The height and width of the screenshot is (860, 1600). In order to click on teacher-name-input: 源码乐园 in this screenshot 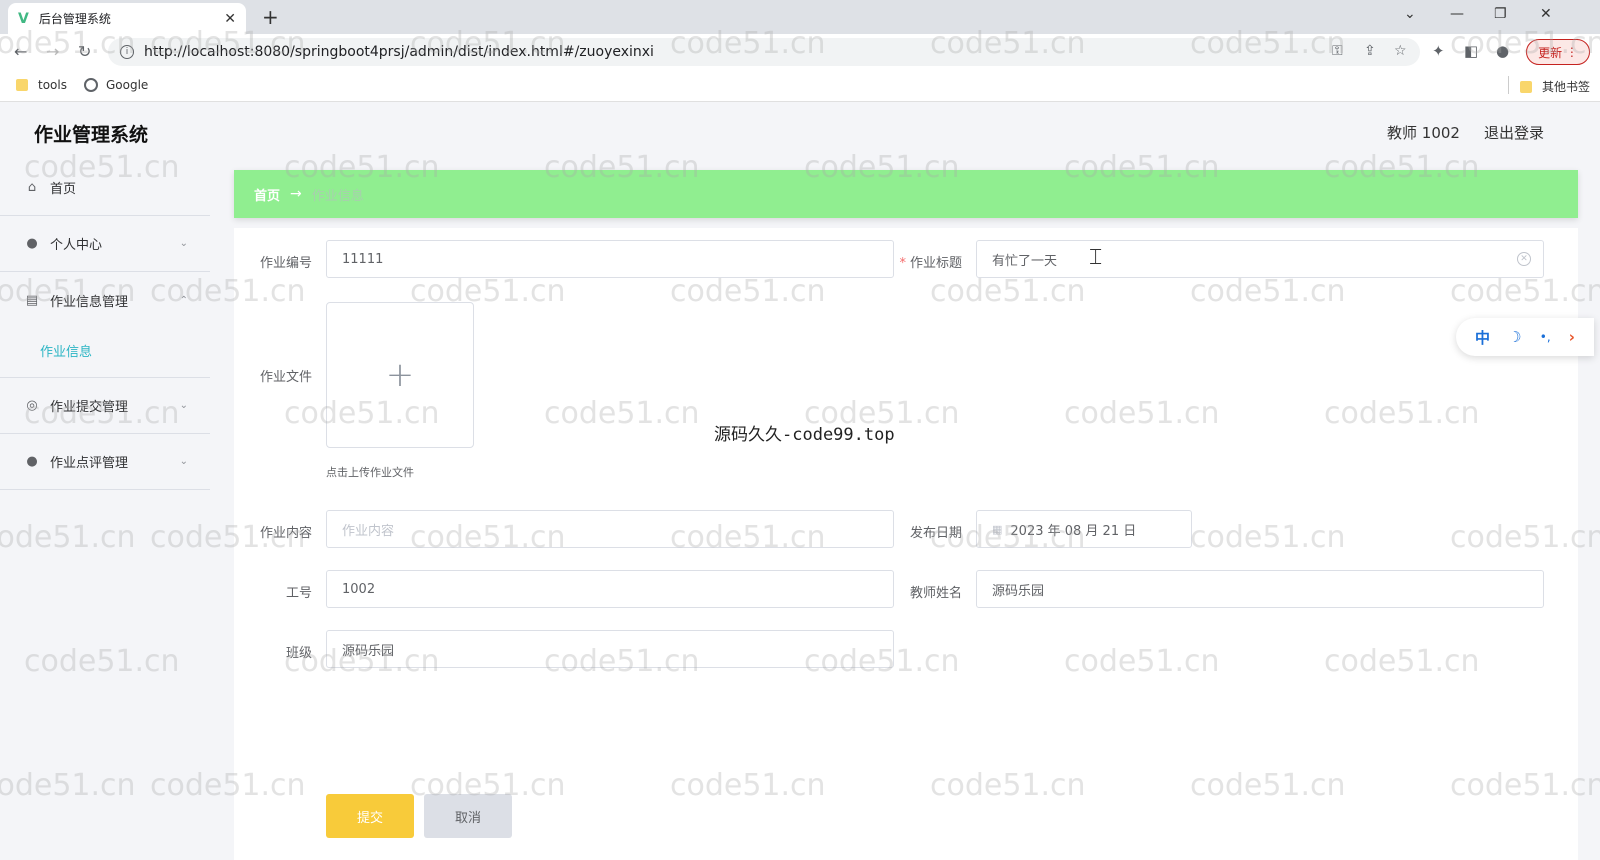, I will do `click(1260, 589)`.